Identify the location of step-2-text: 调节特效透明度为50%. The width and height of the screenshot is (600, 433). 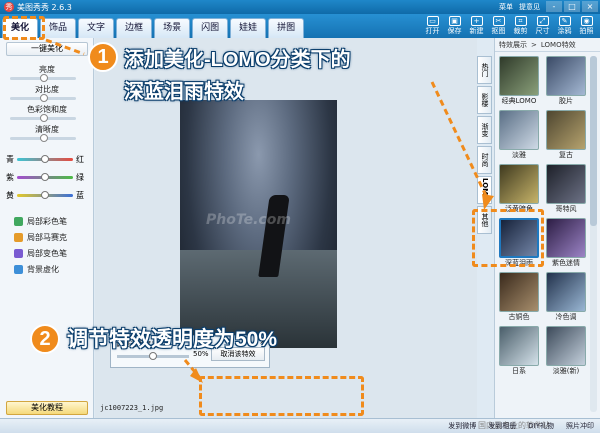
(172, 339).